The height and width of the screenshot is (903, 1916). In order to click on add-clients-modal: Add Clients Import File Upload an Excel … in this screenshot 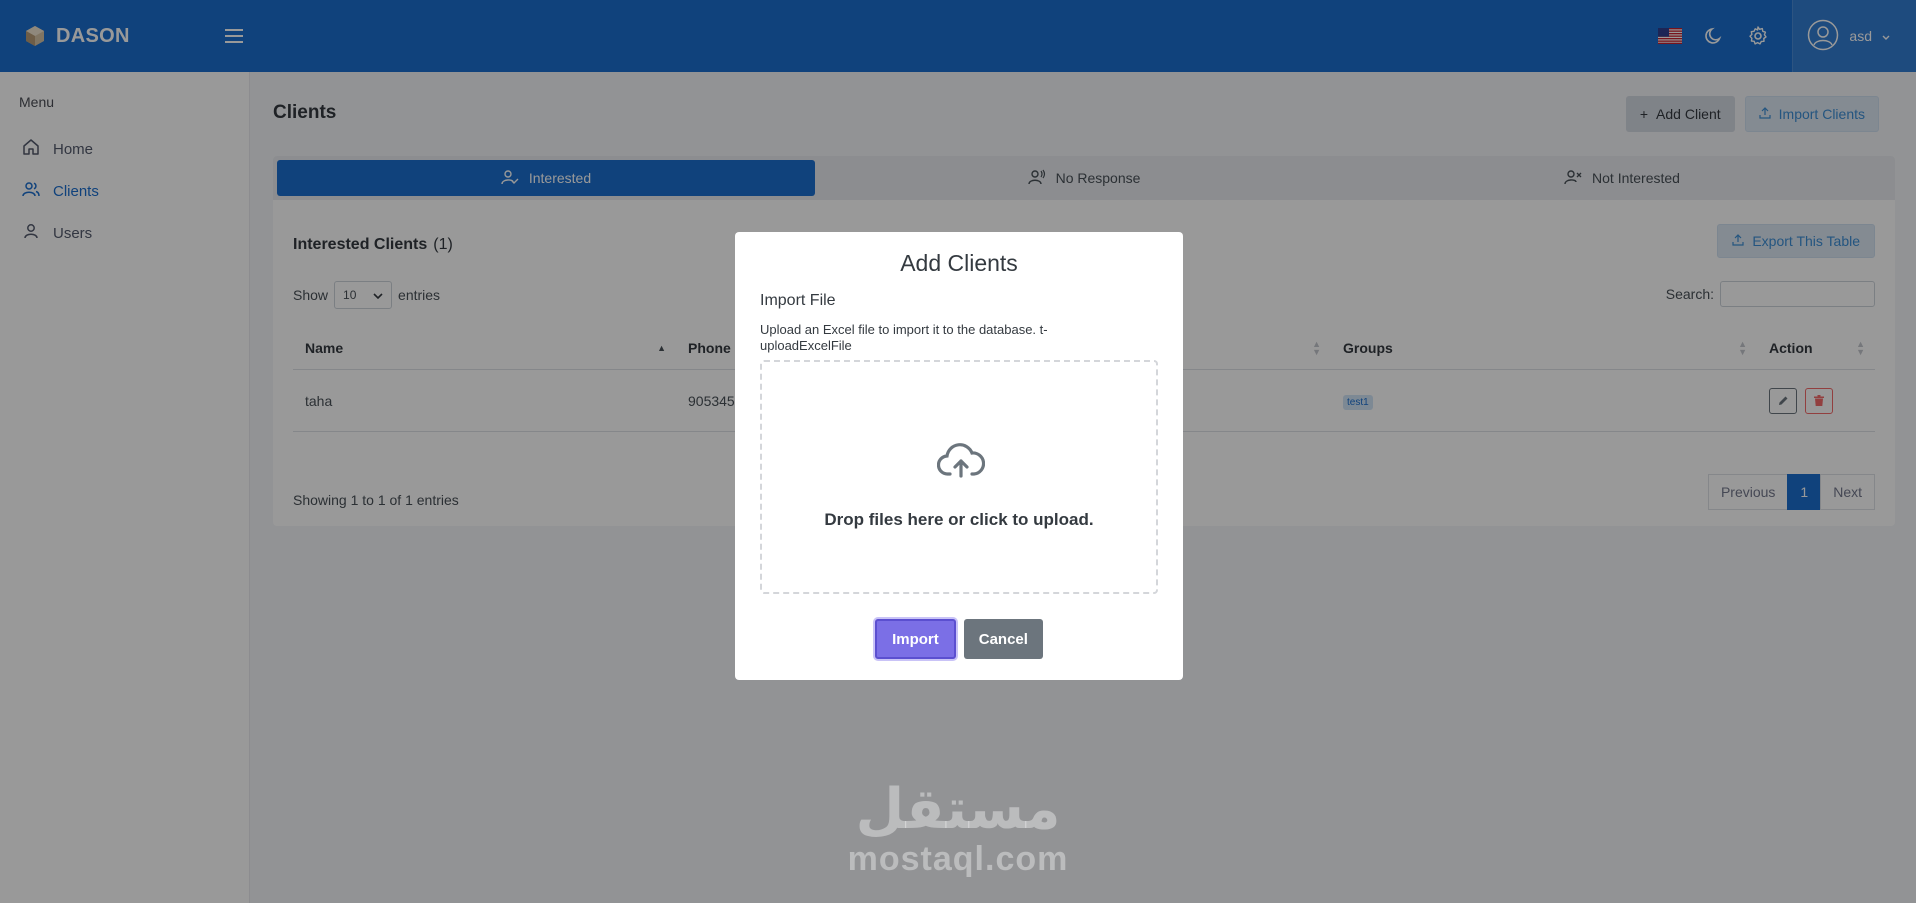, I will do `click(959, 456)`.